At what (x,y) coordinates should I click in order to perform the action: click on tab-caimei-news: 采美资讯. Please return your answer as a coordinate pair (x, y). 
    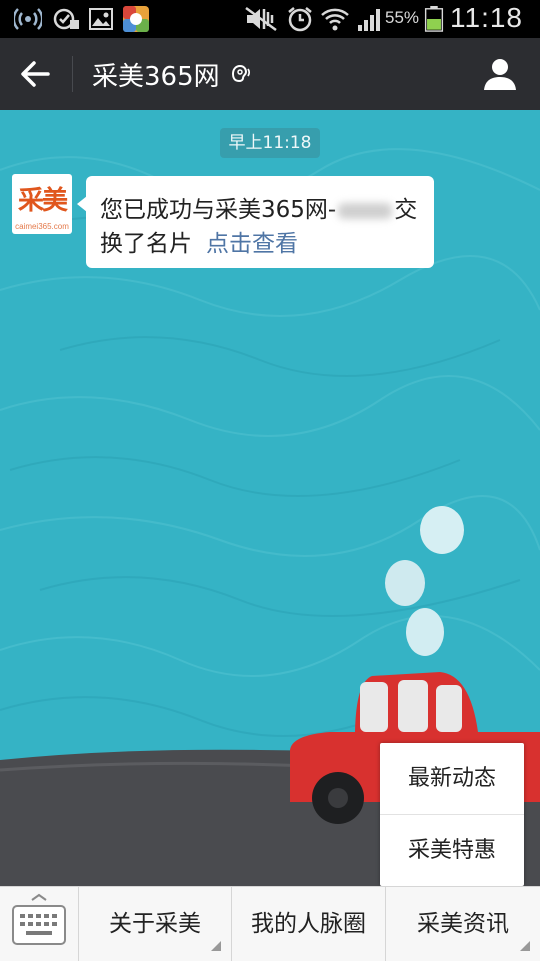
    Looking at the image, I should click on (463, 924).